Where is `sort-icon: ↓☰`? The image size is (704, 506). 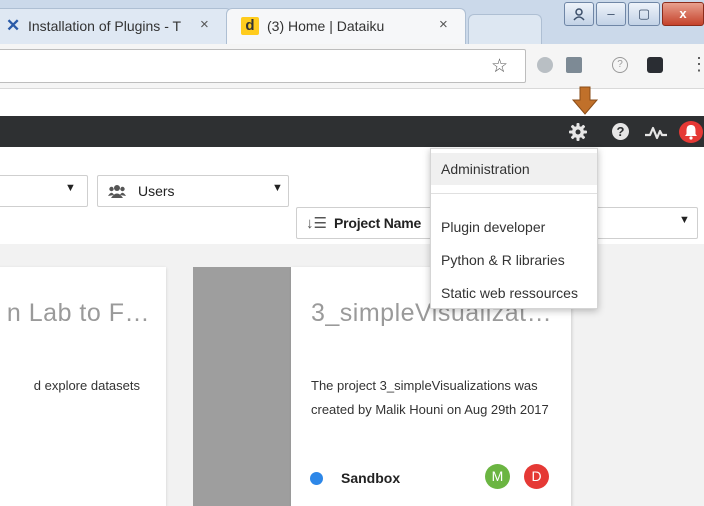 sort-icon: ↓☰ is located at coordinates (316, 223).